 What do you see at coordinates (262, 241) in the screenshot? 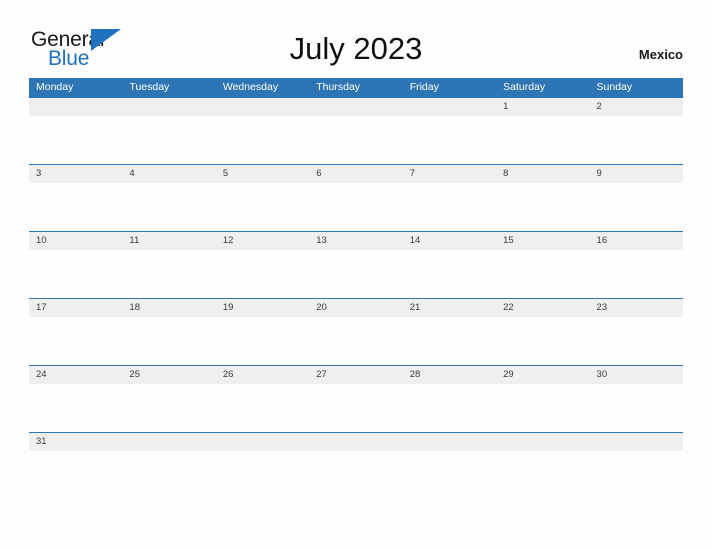
I see `day-cell: 12` at bounding box center [262, 241].